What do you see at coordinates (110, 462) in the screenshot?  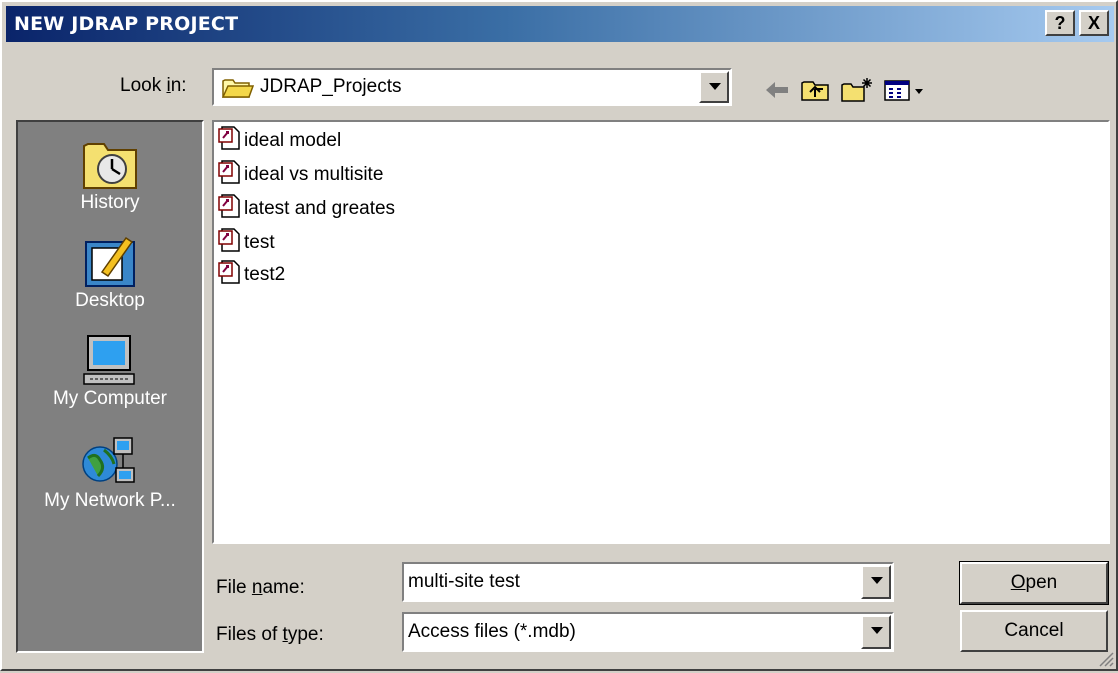 I see `my-network-places-icon` at bounding box center [110, 462].